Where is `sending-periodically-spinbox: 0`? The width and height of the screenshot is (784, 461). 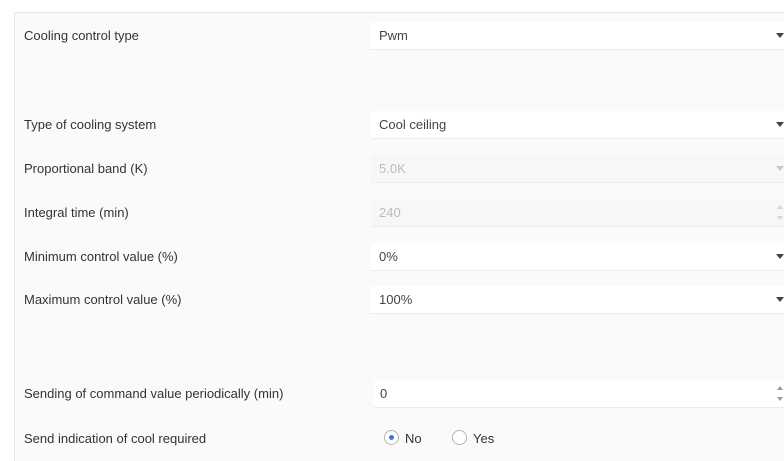 sending-periodically-spinbox: 0 is located at coordinates (579, 394).